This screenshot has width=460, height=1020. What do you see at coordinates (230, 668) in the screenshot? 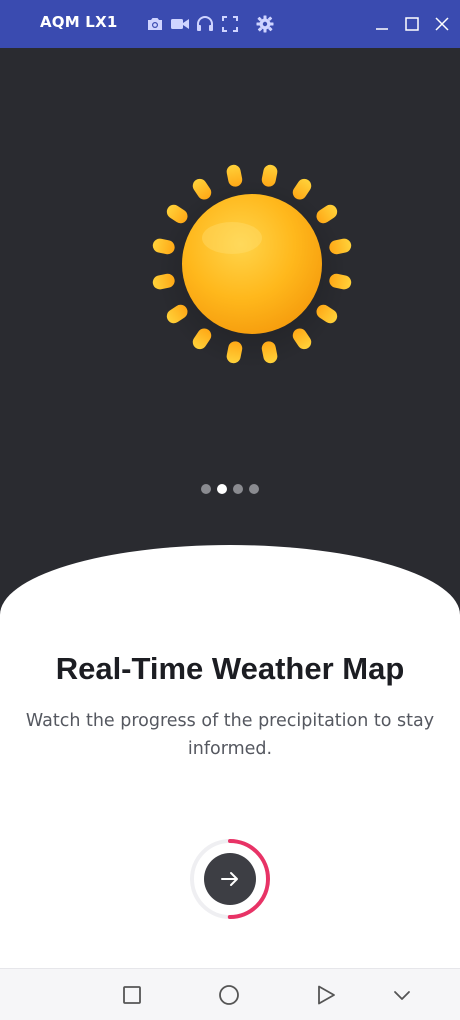
I see `onboarding-title: Real-Time Weather Map` at bounding box center [230, 668].